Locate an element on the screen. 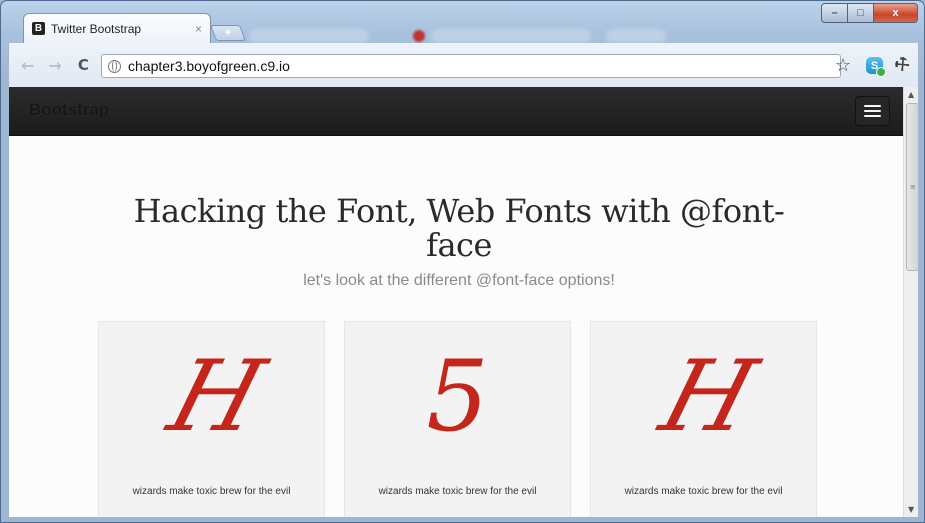  bootstrap-favicon-icon: B is located at coordinates (38, 28).